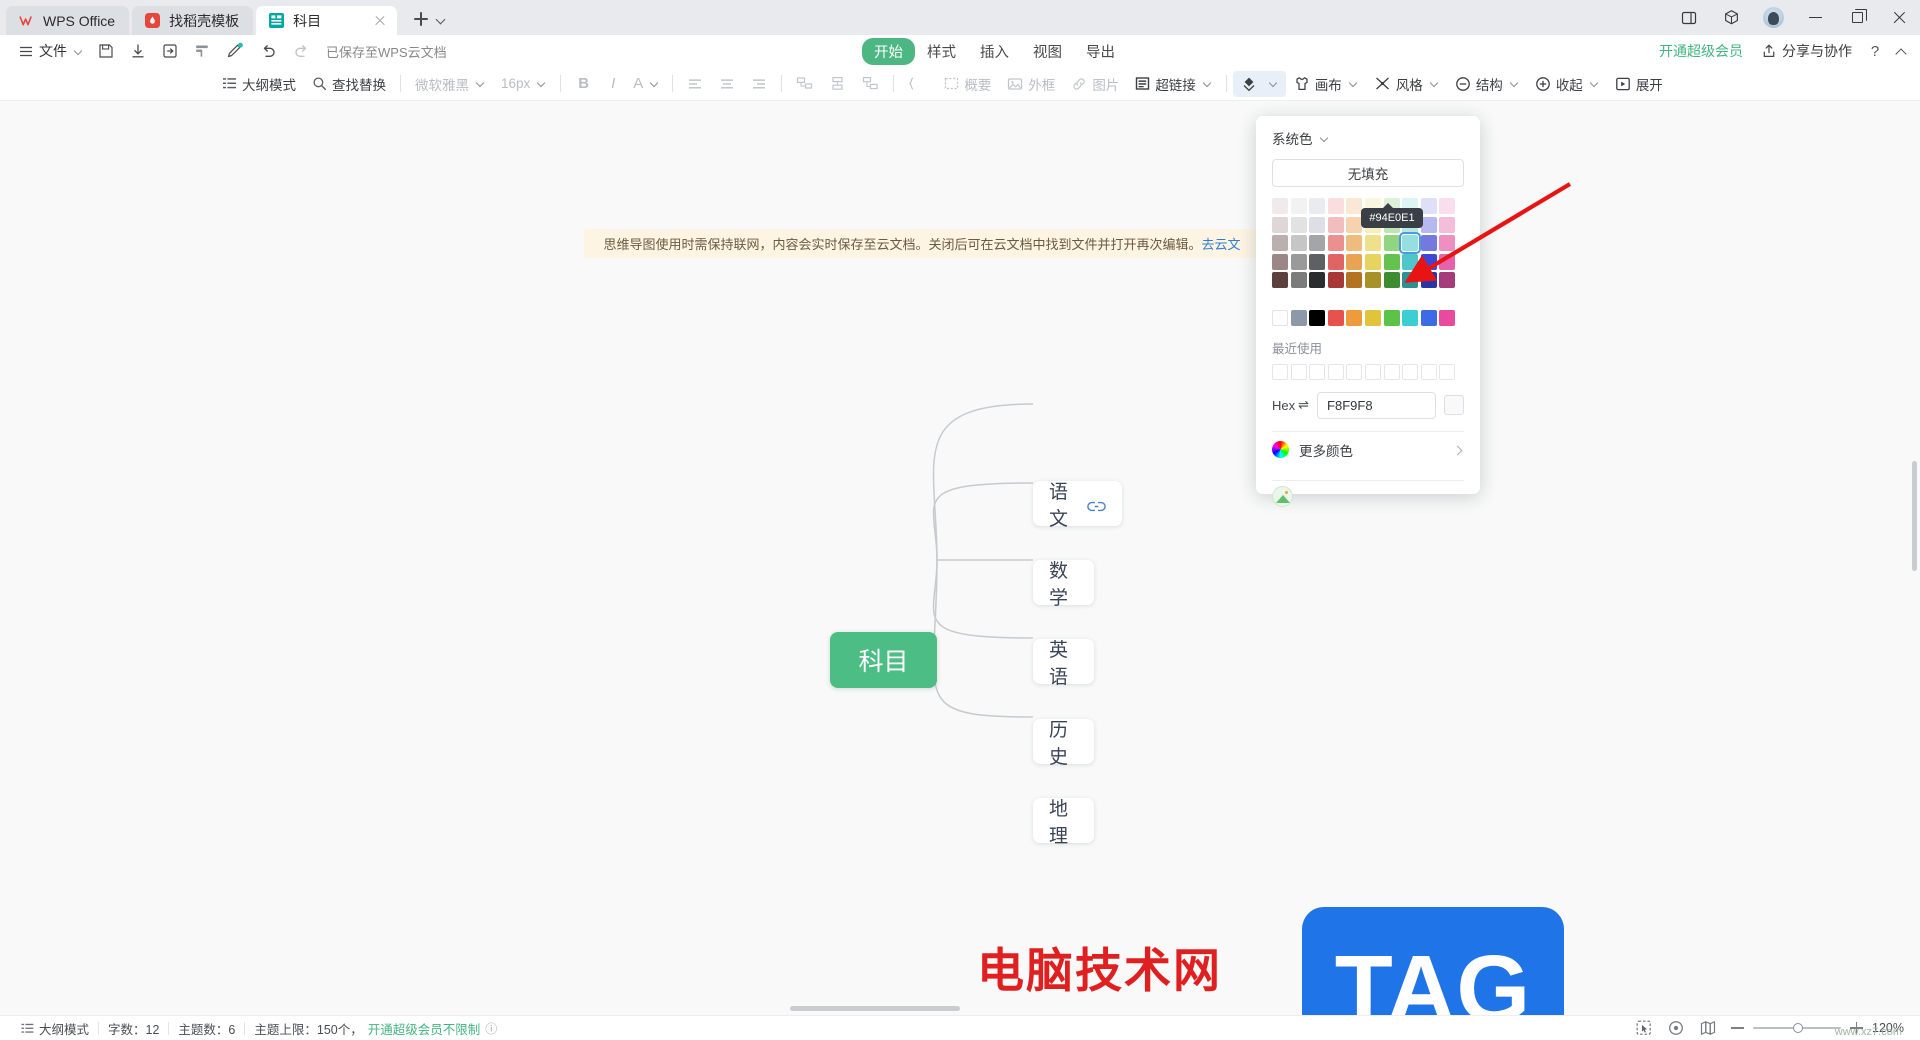  What do you see at coordinates (613, 84) in the screenshot?
I see `toolbar-italic: I` at bounding box center [613, 84].